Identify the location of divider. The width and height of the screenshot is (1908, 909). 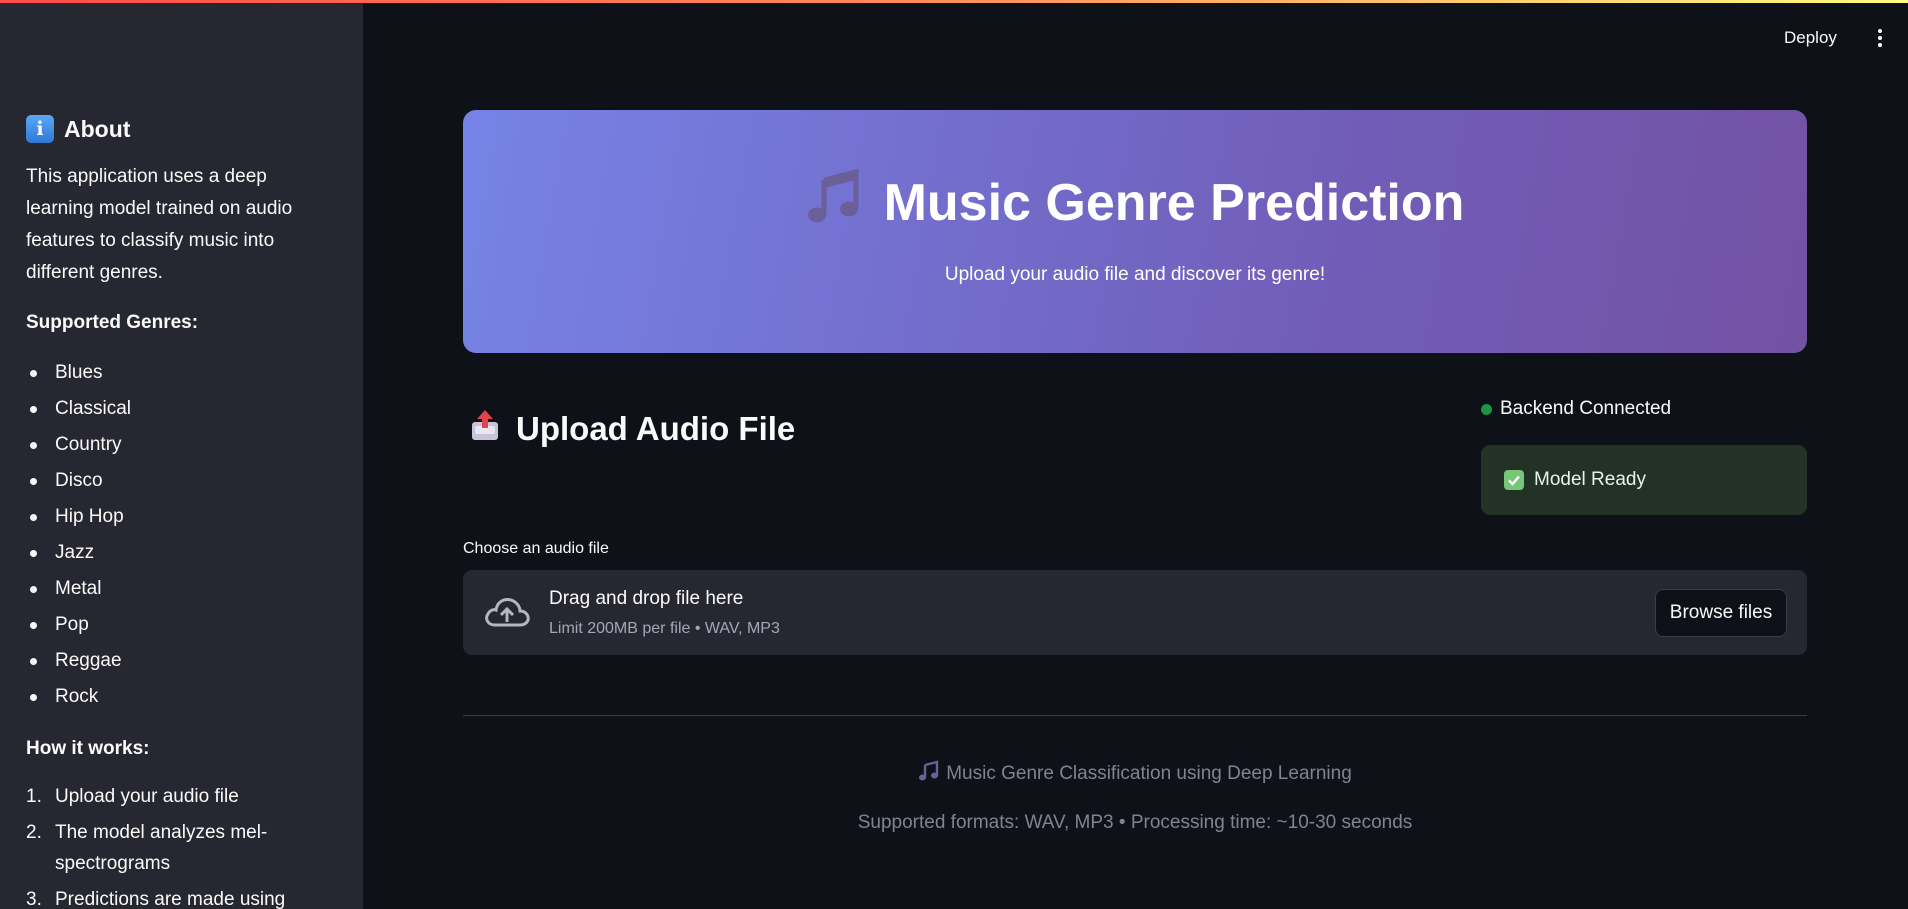
(1135, 715).